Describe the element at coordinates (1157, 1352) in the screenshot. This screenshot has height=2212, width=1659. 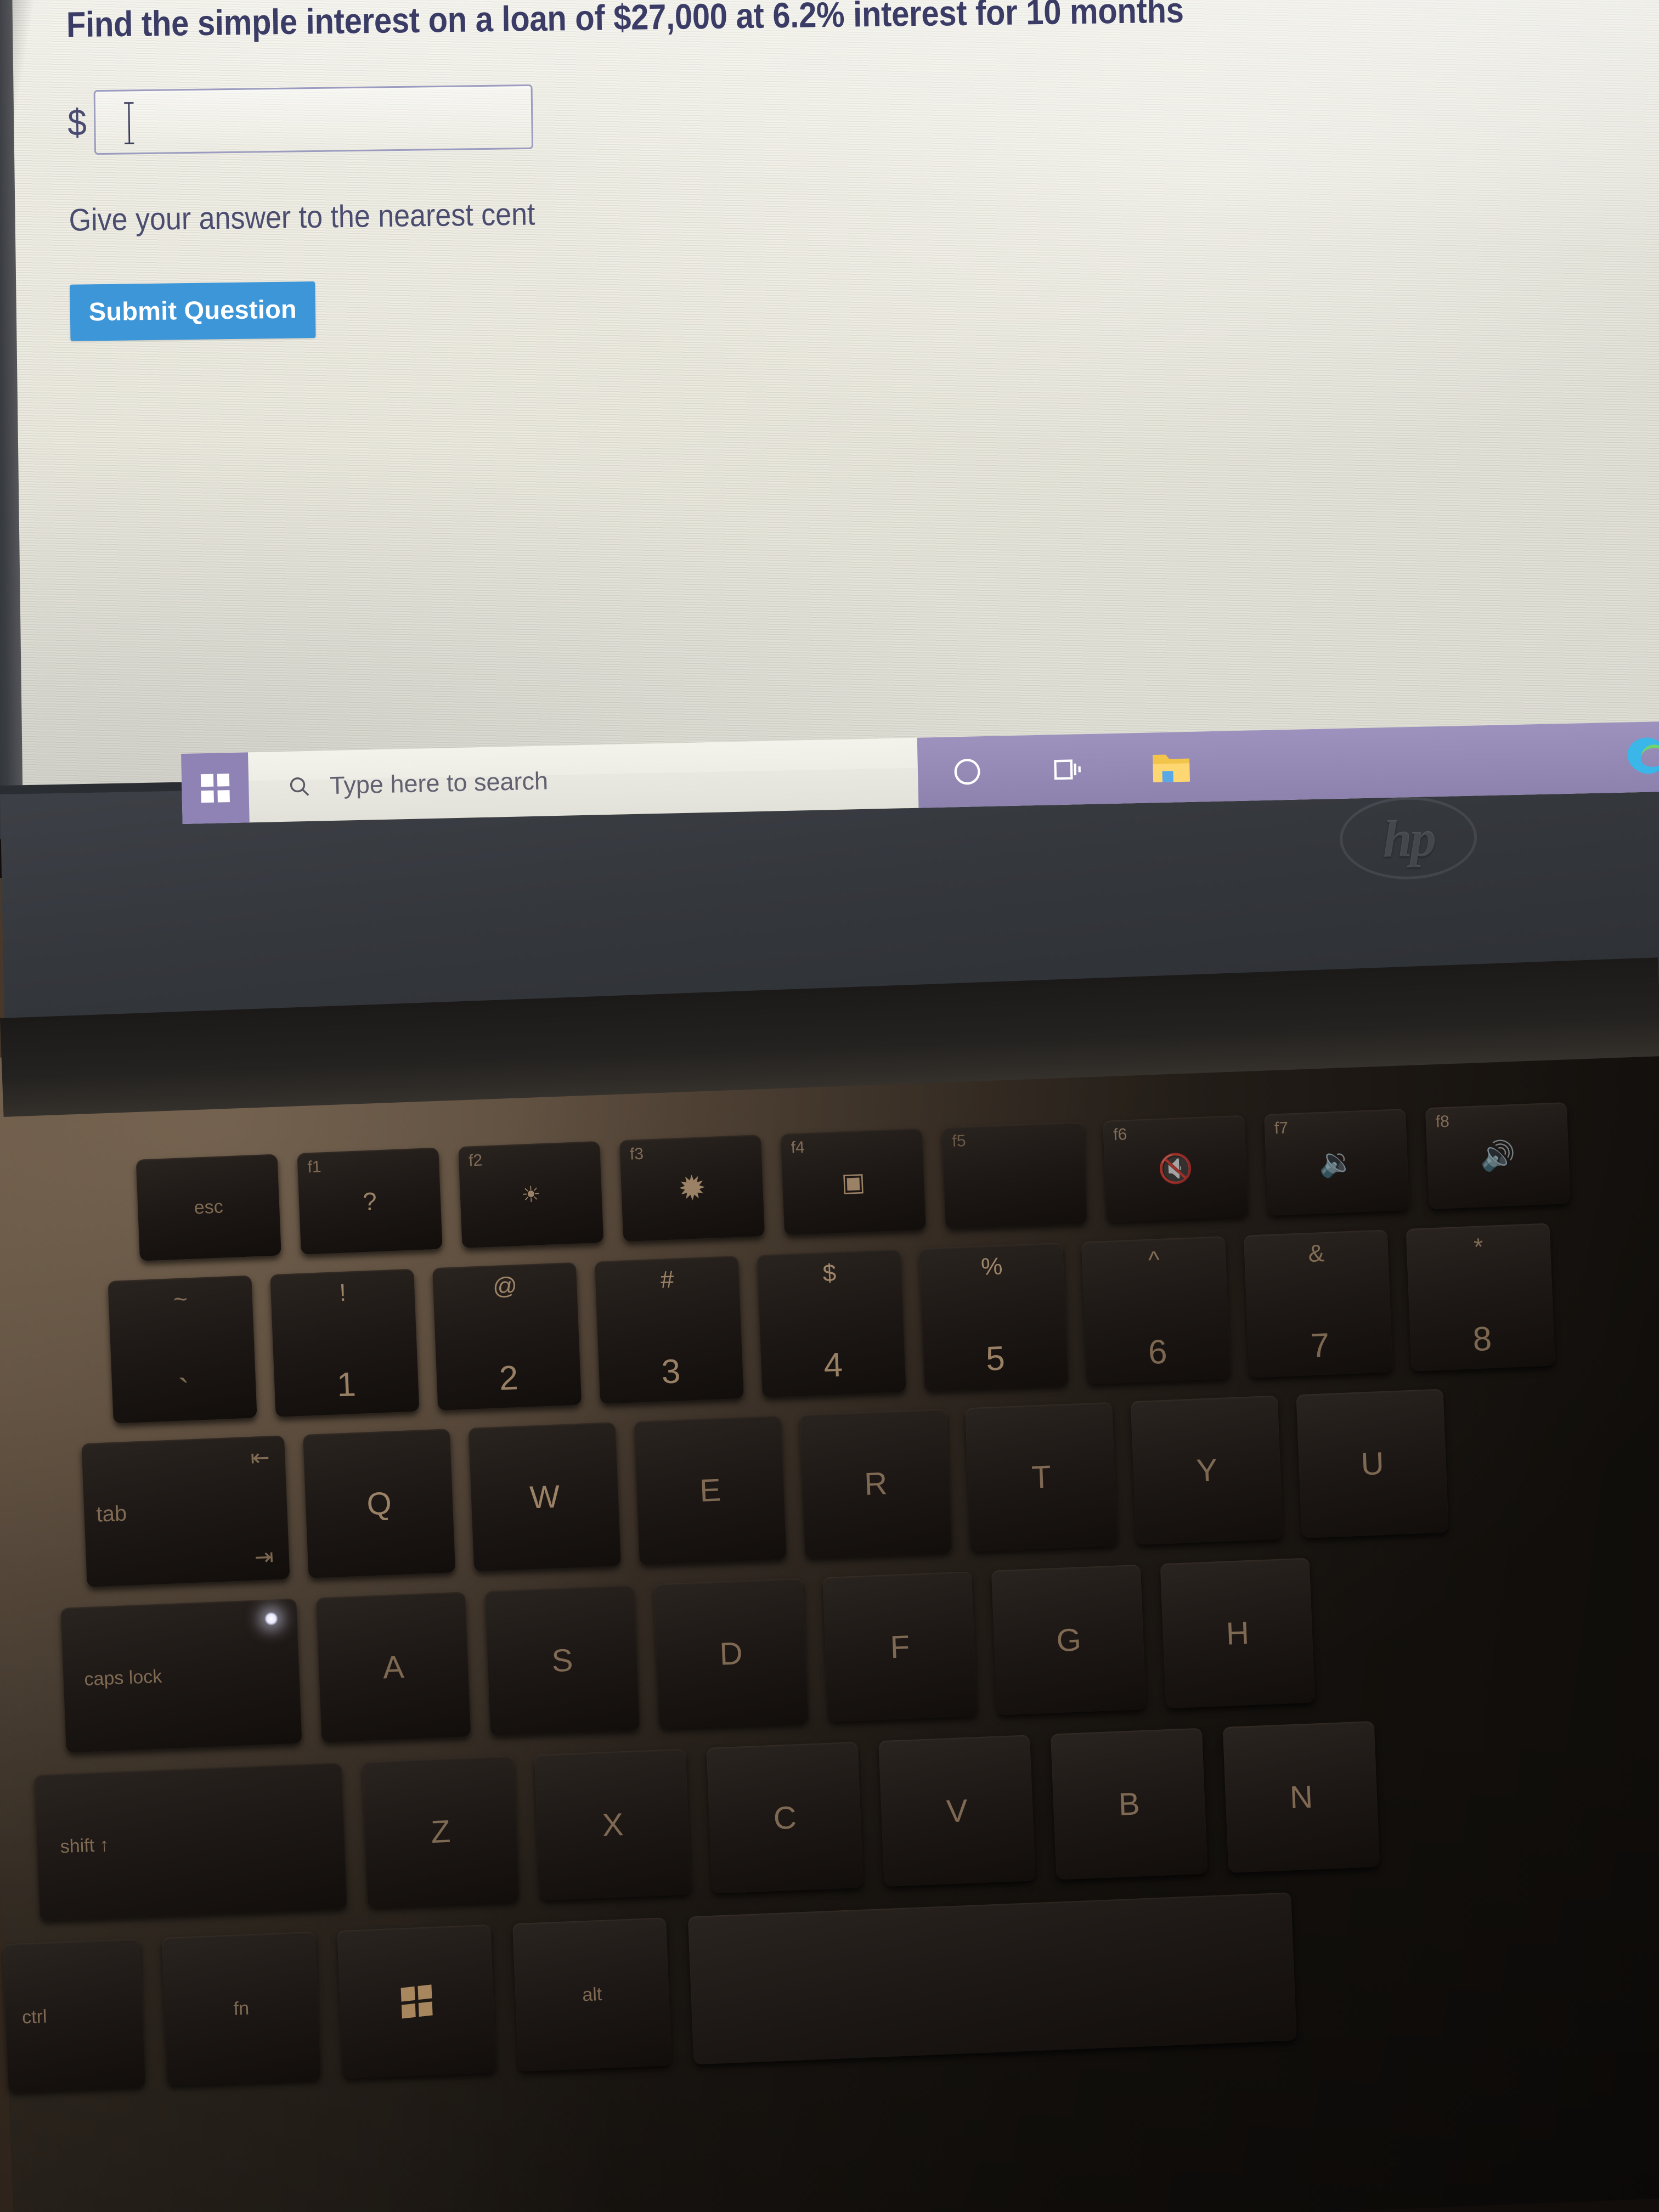
I see `key-6-label: 6` at that location.